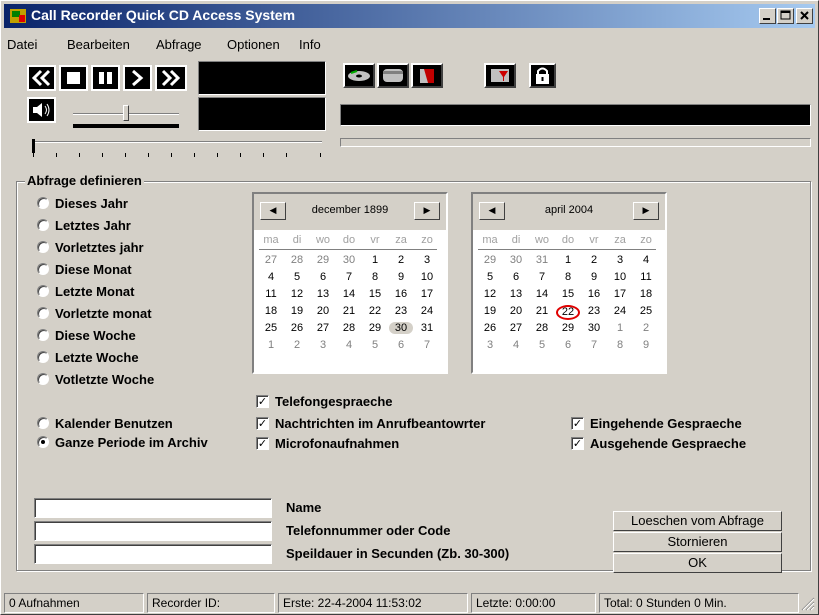  Describe the element at coordinates (171, 78) in the screenshot. I see `fast-forward-button` at that location.